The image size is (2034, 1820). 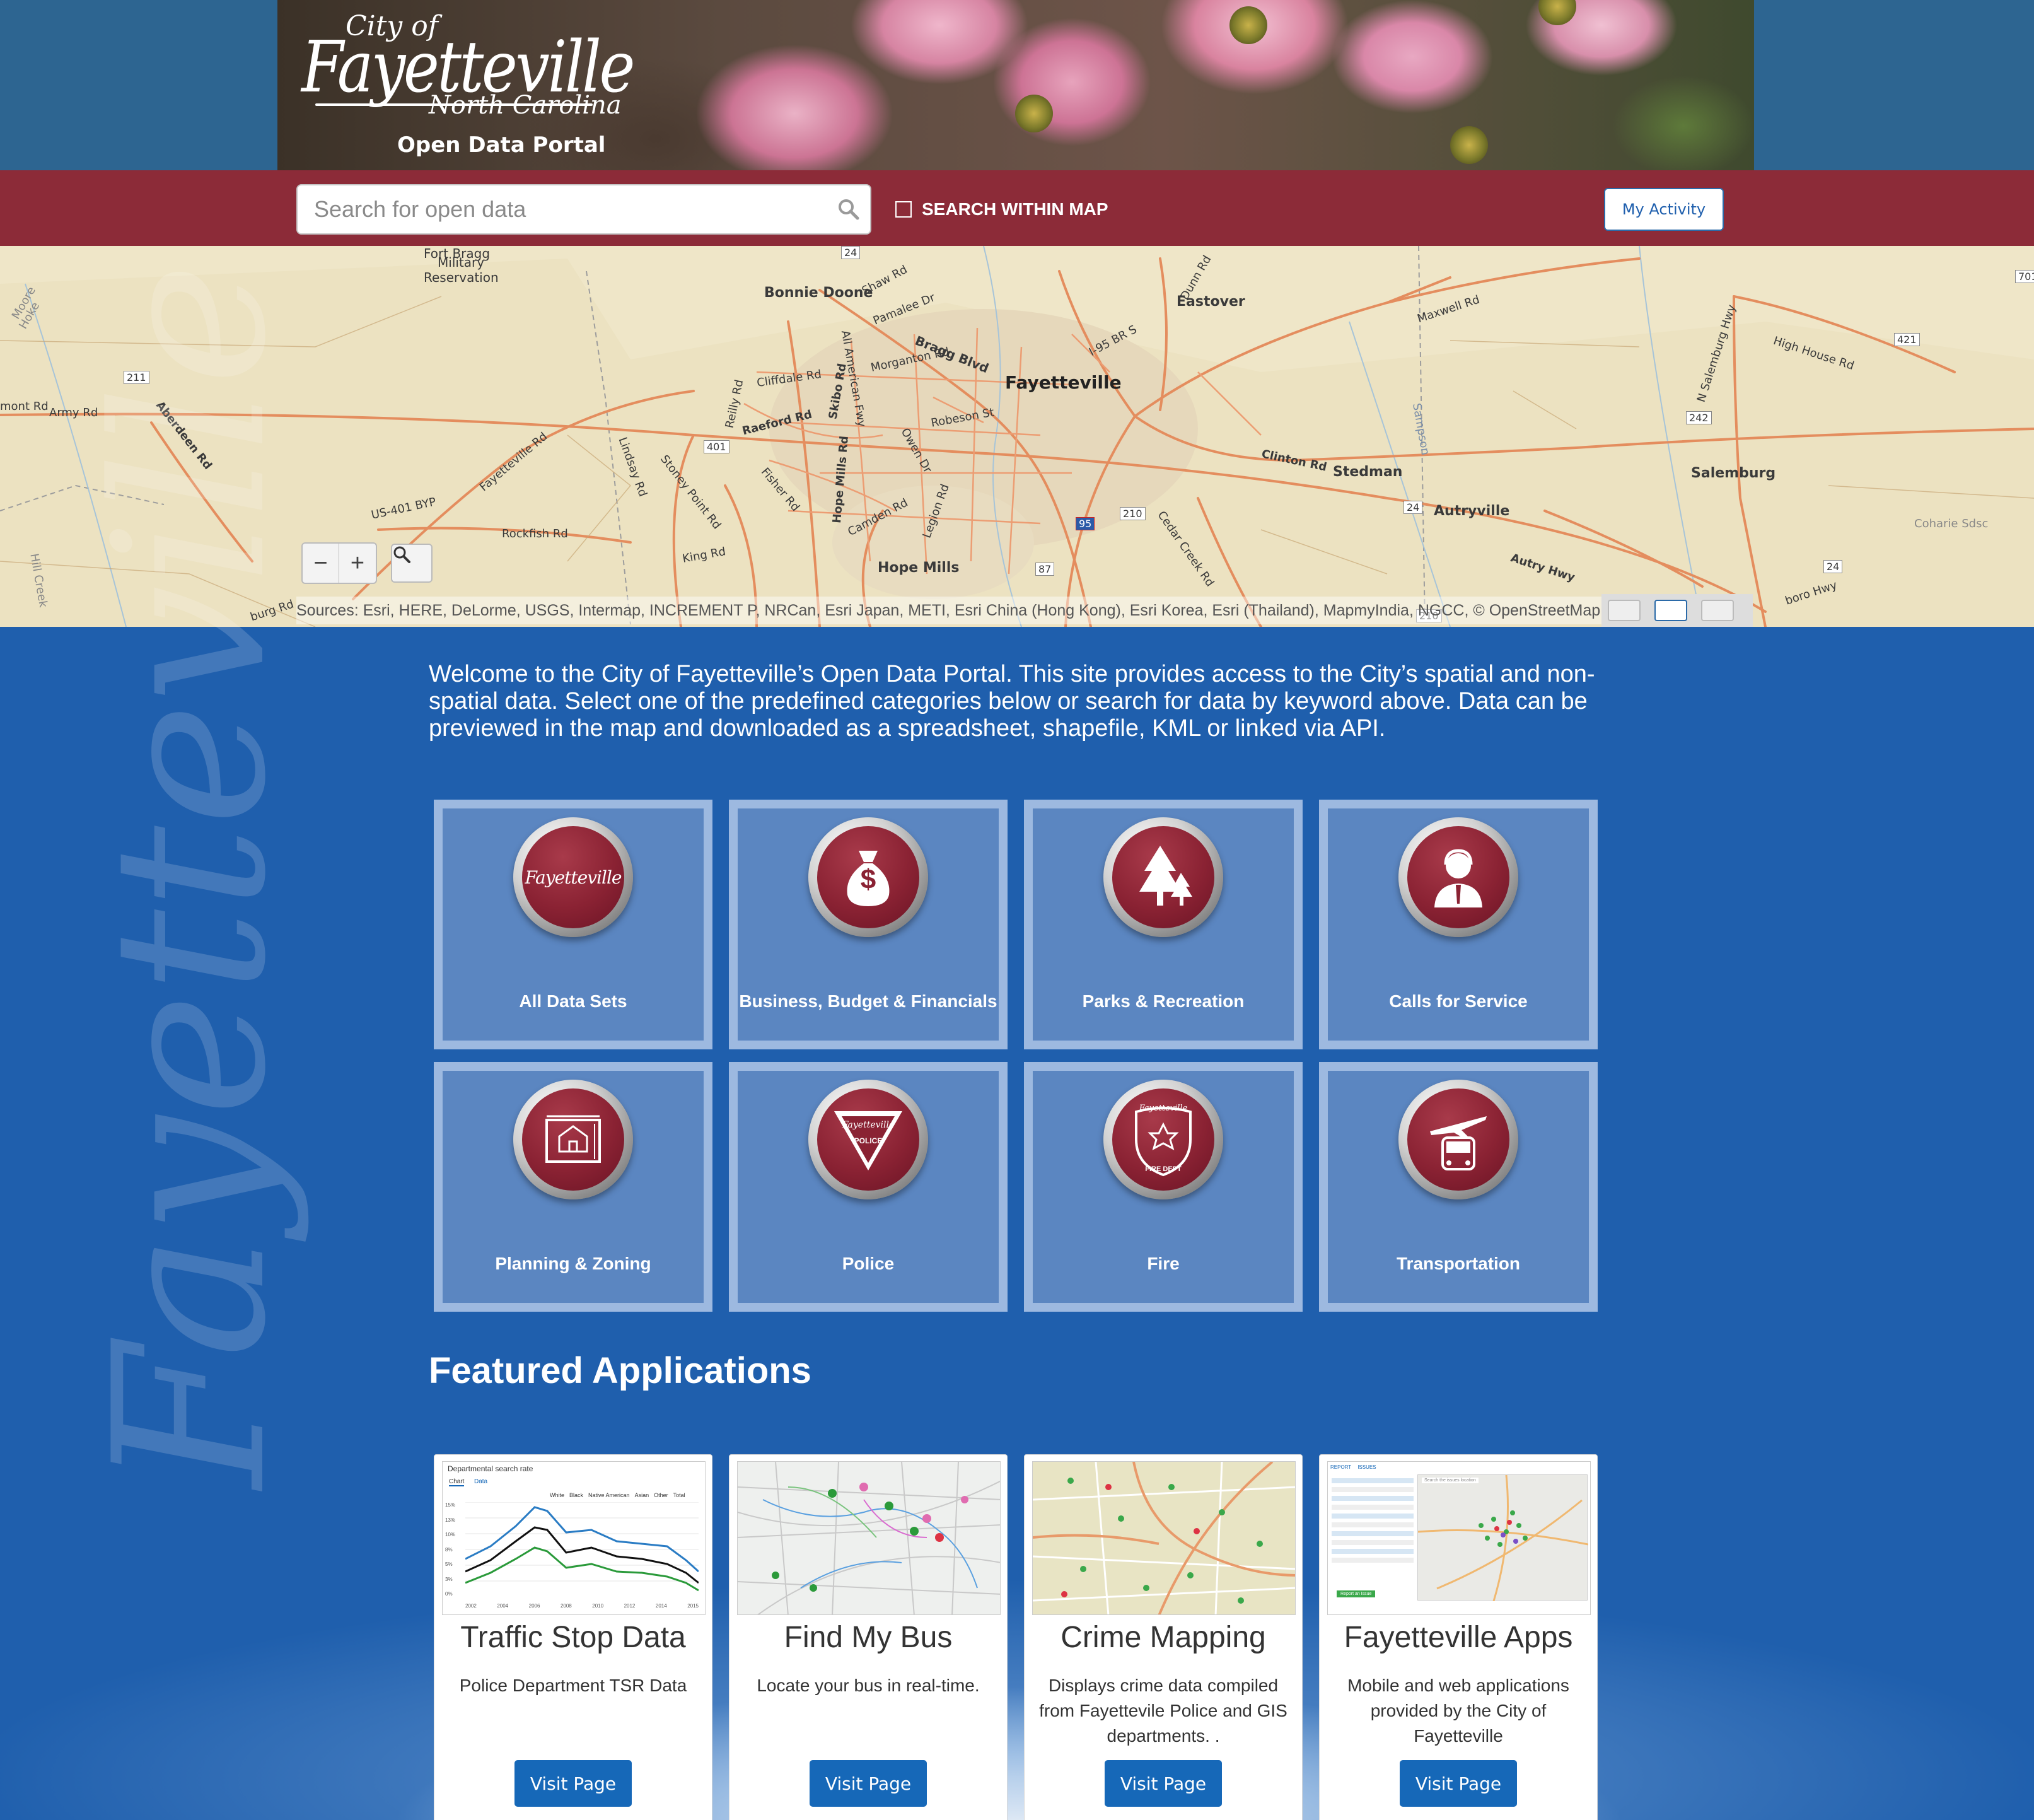 What do you see at coordinates (461, 277) in the screenshot?
I see `map-label-reservation: Reservation` at bounding box center [461, 277].